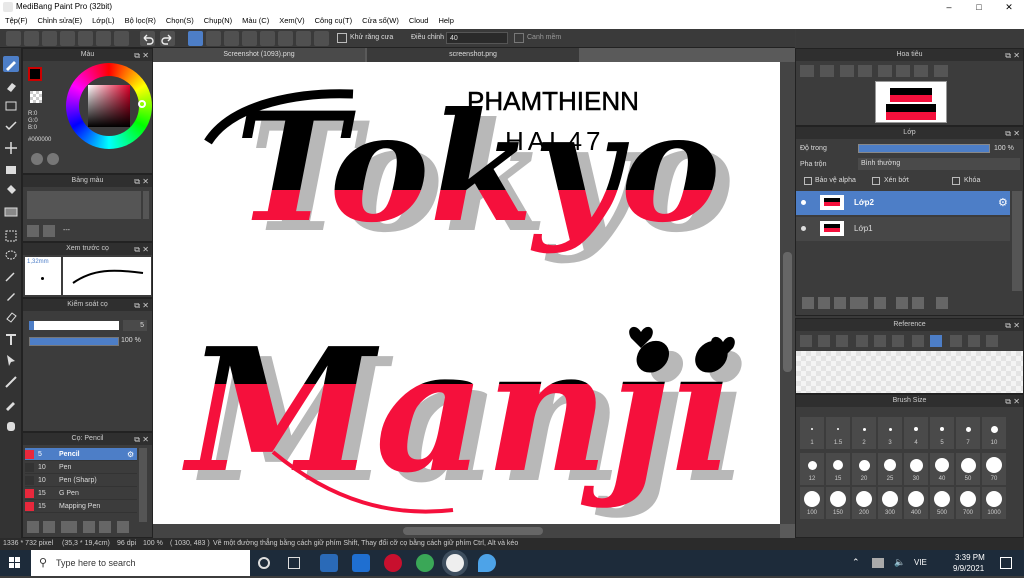 The height and width of the screenshot is (578, 1024). Describe the element at coordinates (880, 341) in the screenshot. I see `reference-fit-icon` at that location.